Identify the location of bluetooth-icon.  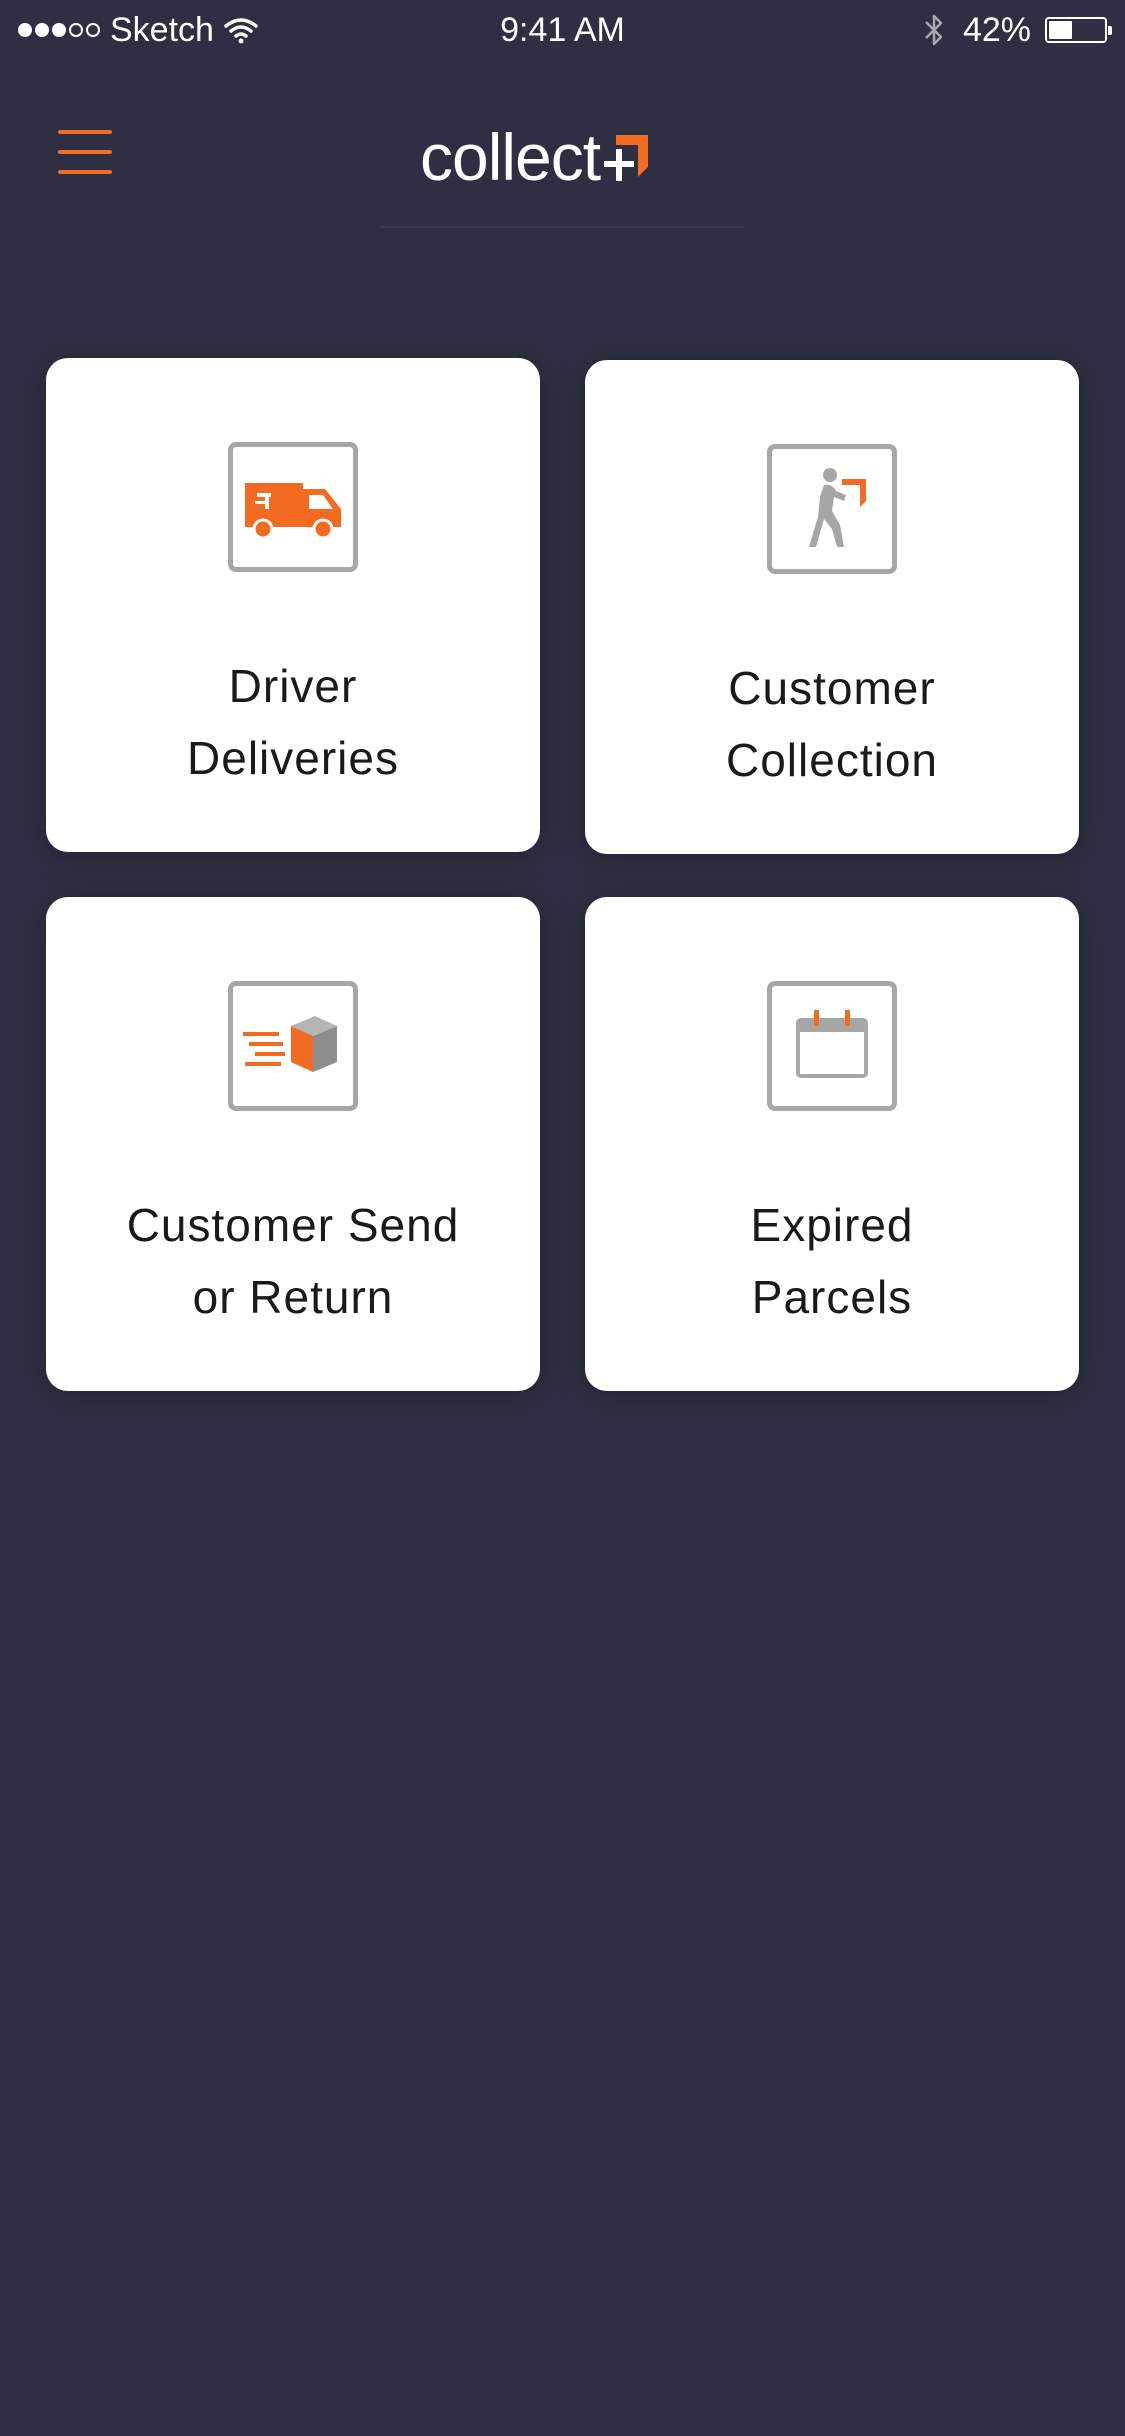
(934, 30).